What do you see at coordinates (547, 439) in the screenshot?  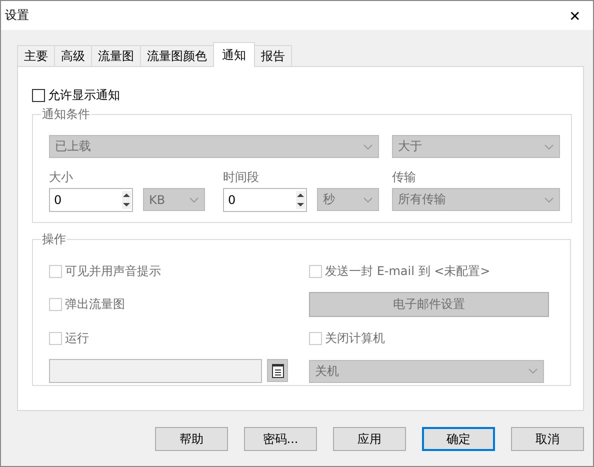 I see `dialog-button: 取消` at bounding box center [547, 439].